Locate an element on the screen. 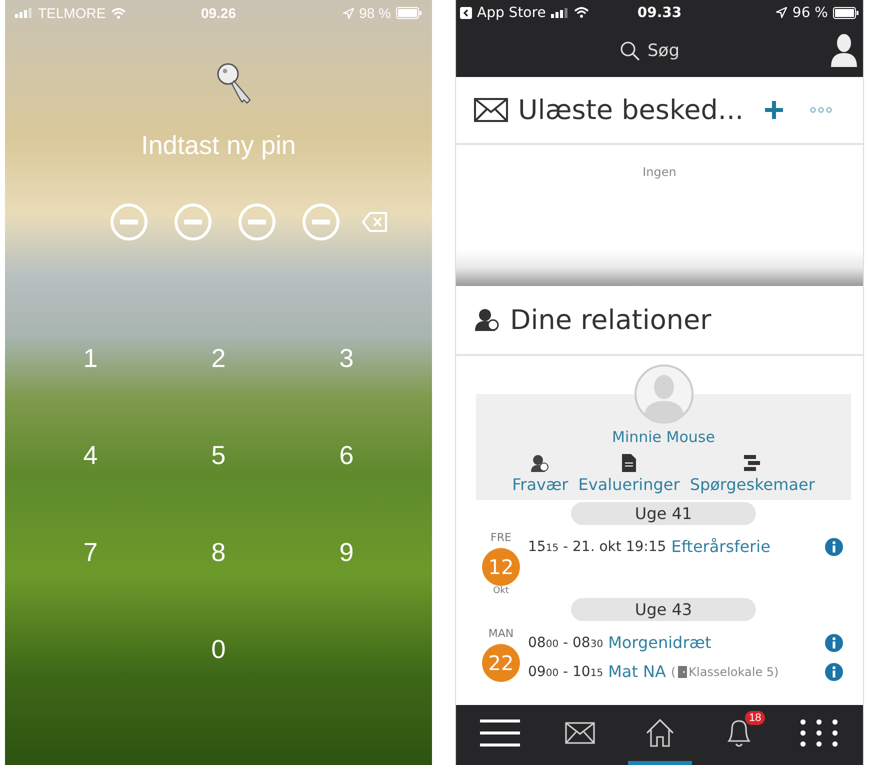 The width and height of the screenshot is (875, 765). more-options-icon is located at coordinates (821, 110).